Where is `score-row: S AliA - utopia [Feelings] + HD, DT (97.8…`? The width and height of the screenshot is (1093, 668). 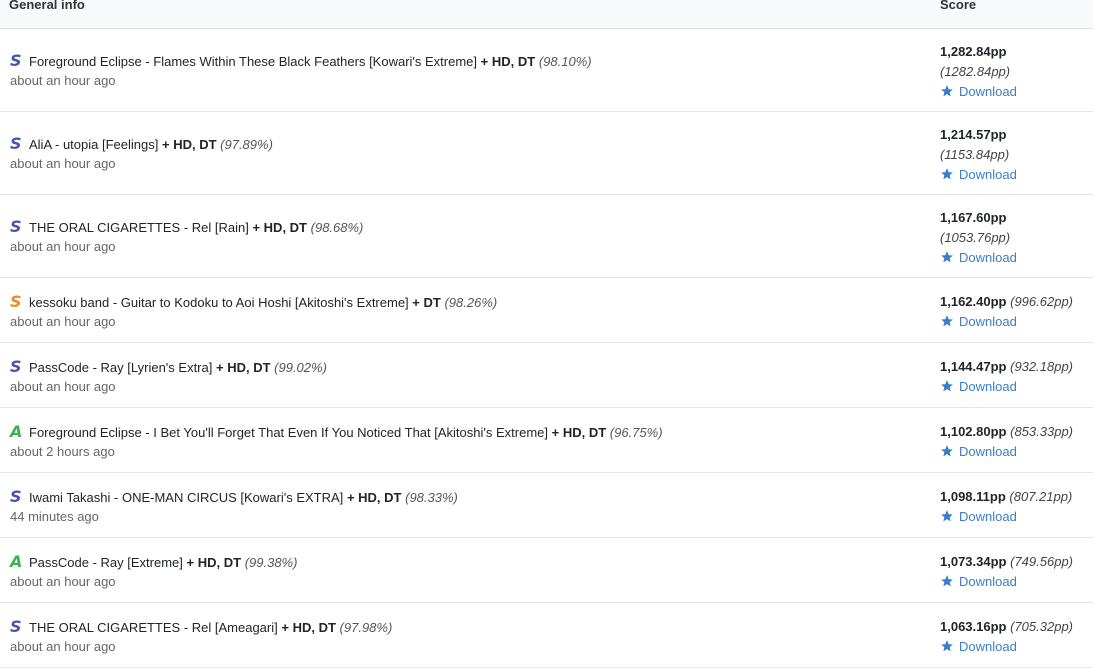 score-row: S AliA - utopia [Feelings] + HD, DT (97.8… is located at coordinates (546, 153).